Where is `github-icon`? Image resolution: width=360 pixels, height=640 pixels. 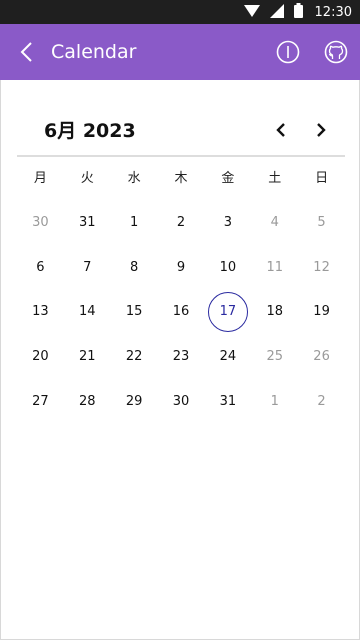
github-icon is located at coordinates (336, 52).